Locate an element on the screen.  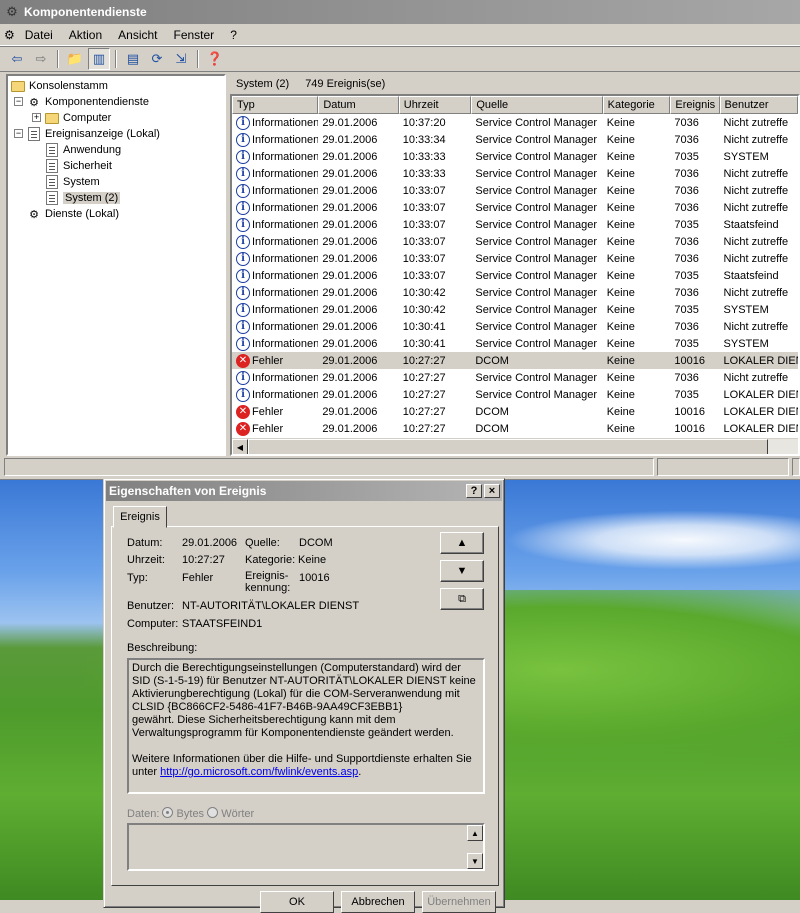
menu-help: ? is located at coordinates (233, 35).